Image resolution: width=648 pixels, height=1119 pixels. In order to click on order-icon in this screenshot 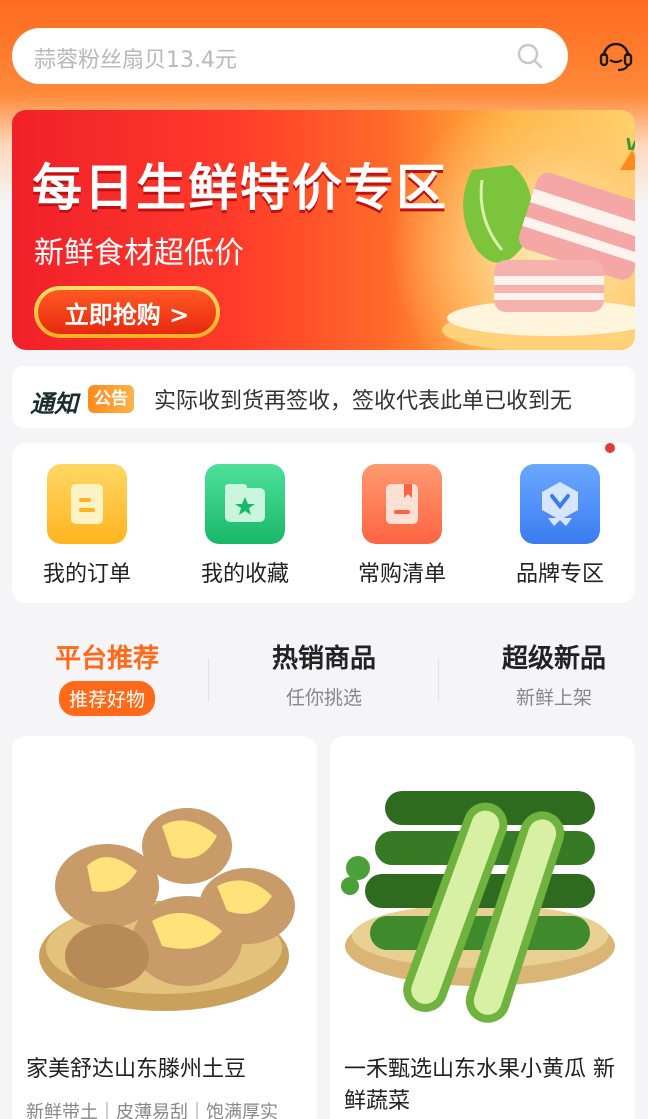, I will do `click(87, 504)`.